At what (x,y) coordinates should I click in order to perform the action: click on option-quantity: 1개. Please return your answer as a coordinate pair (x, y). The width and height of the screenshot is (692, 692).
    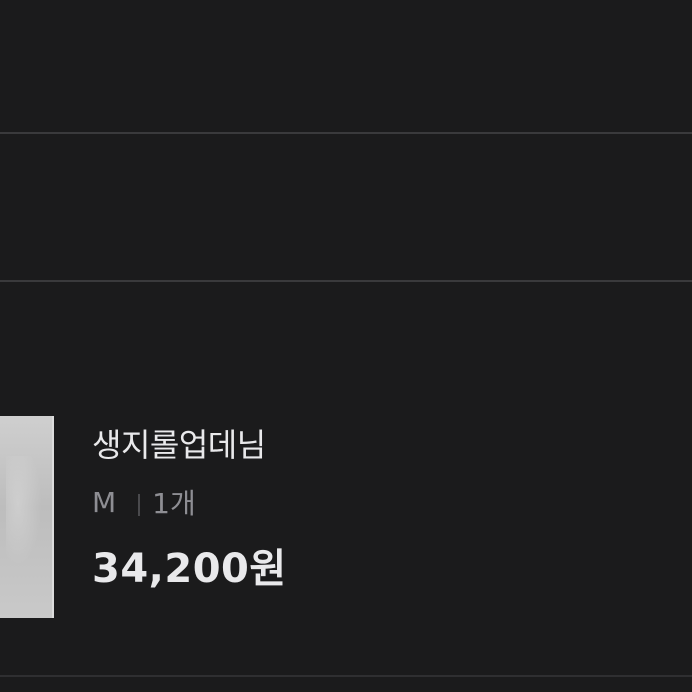
    Looking at the image, I should click on (174, 503).